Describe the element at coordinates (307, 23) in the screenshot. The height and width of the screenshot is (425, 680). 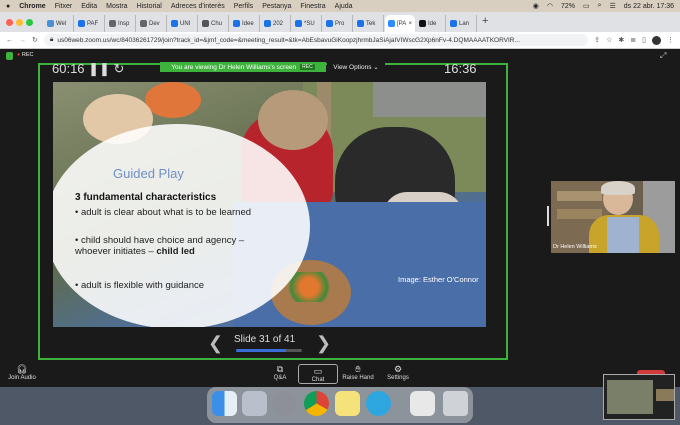
I see `browser-tab: *SU` at that location.